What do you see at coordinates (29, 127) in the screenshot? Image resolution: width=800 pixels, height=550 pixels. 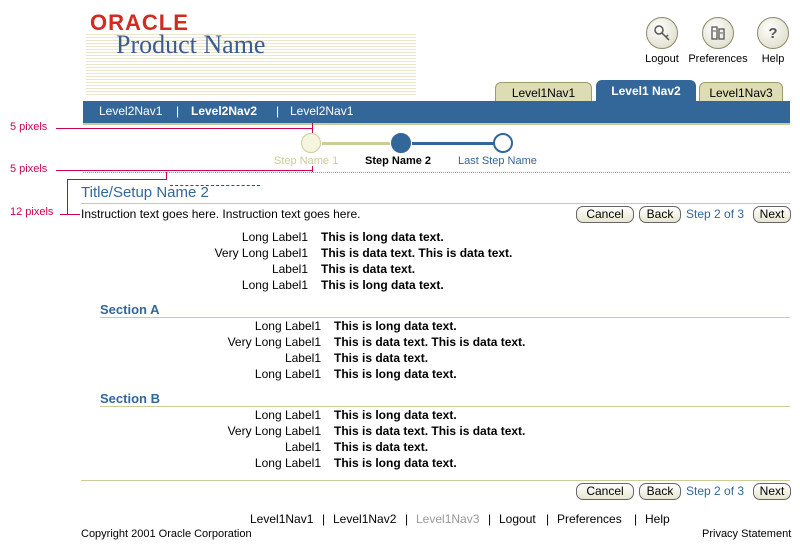 I see `annotation-5px-top: 5 pixels` at bounding box center [29, 127].